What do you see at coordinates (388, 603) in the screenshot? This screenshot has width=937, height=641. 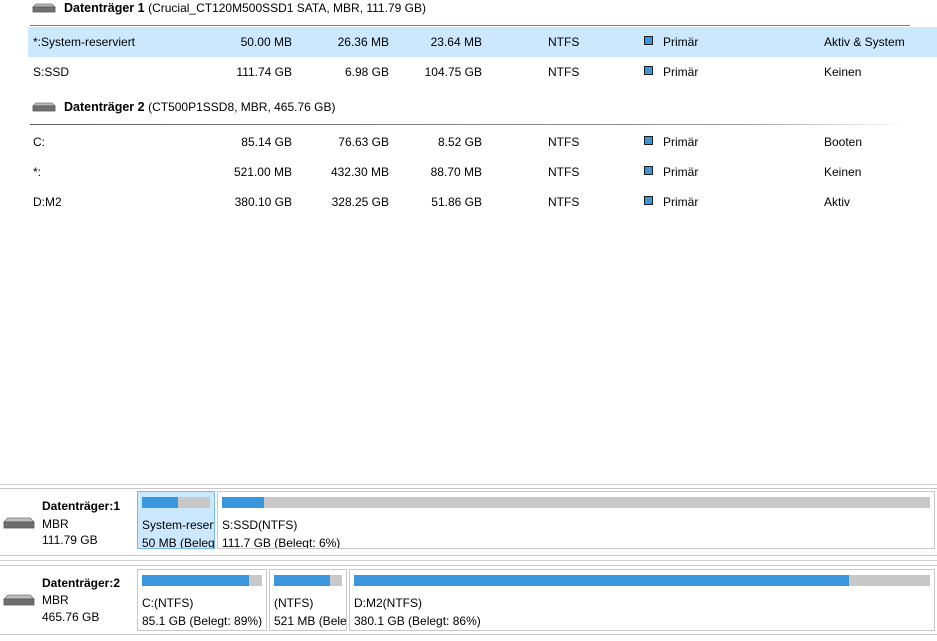 I see `partition-label: D:M2(NTFS)` at bounding box center [388, 603].